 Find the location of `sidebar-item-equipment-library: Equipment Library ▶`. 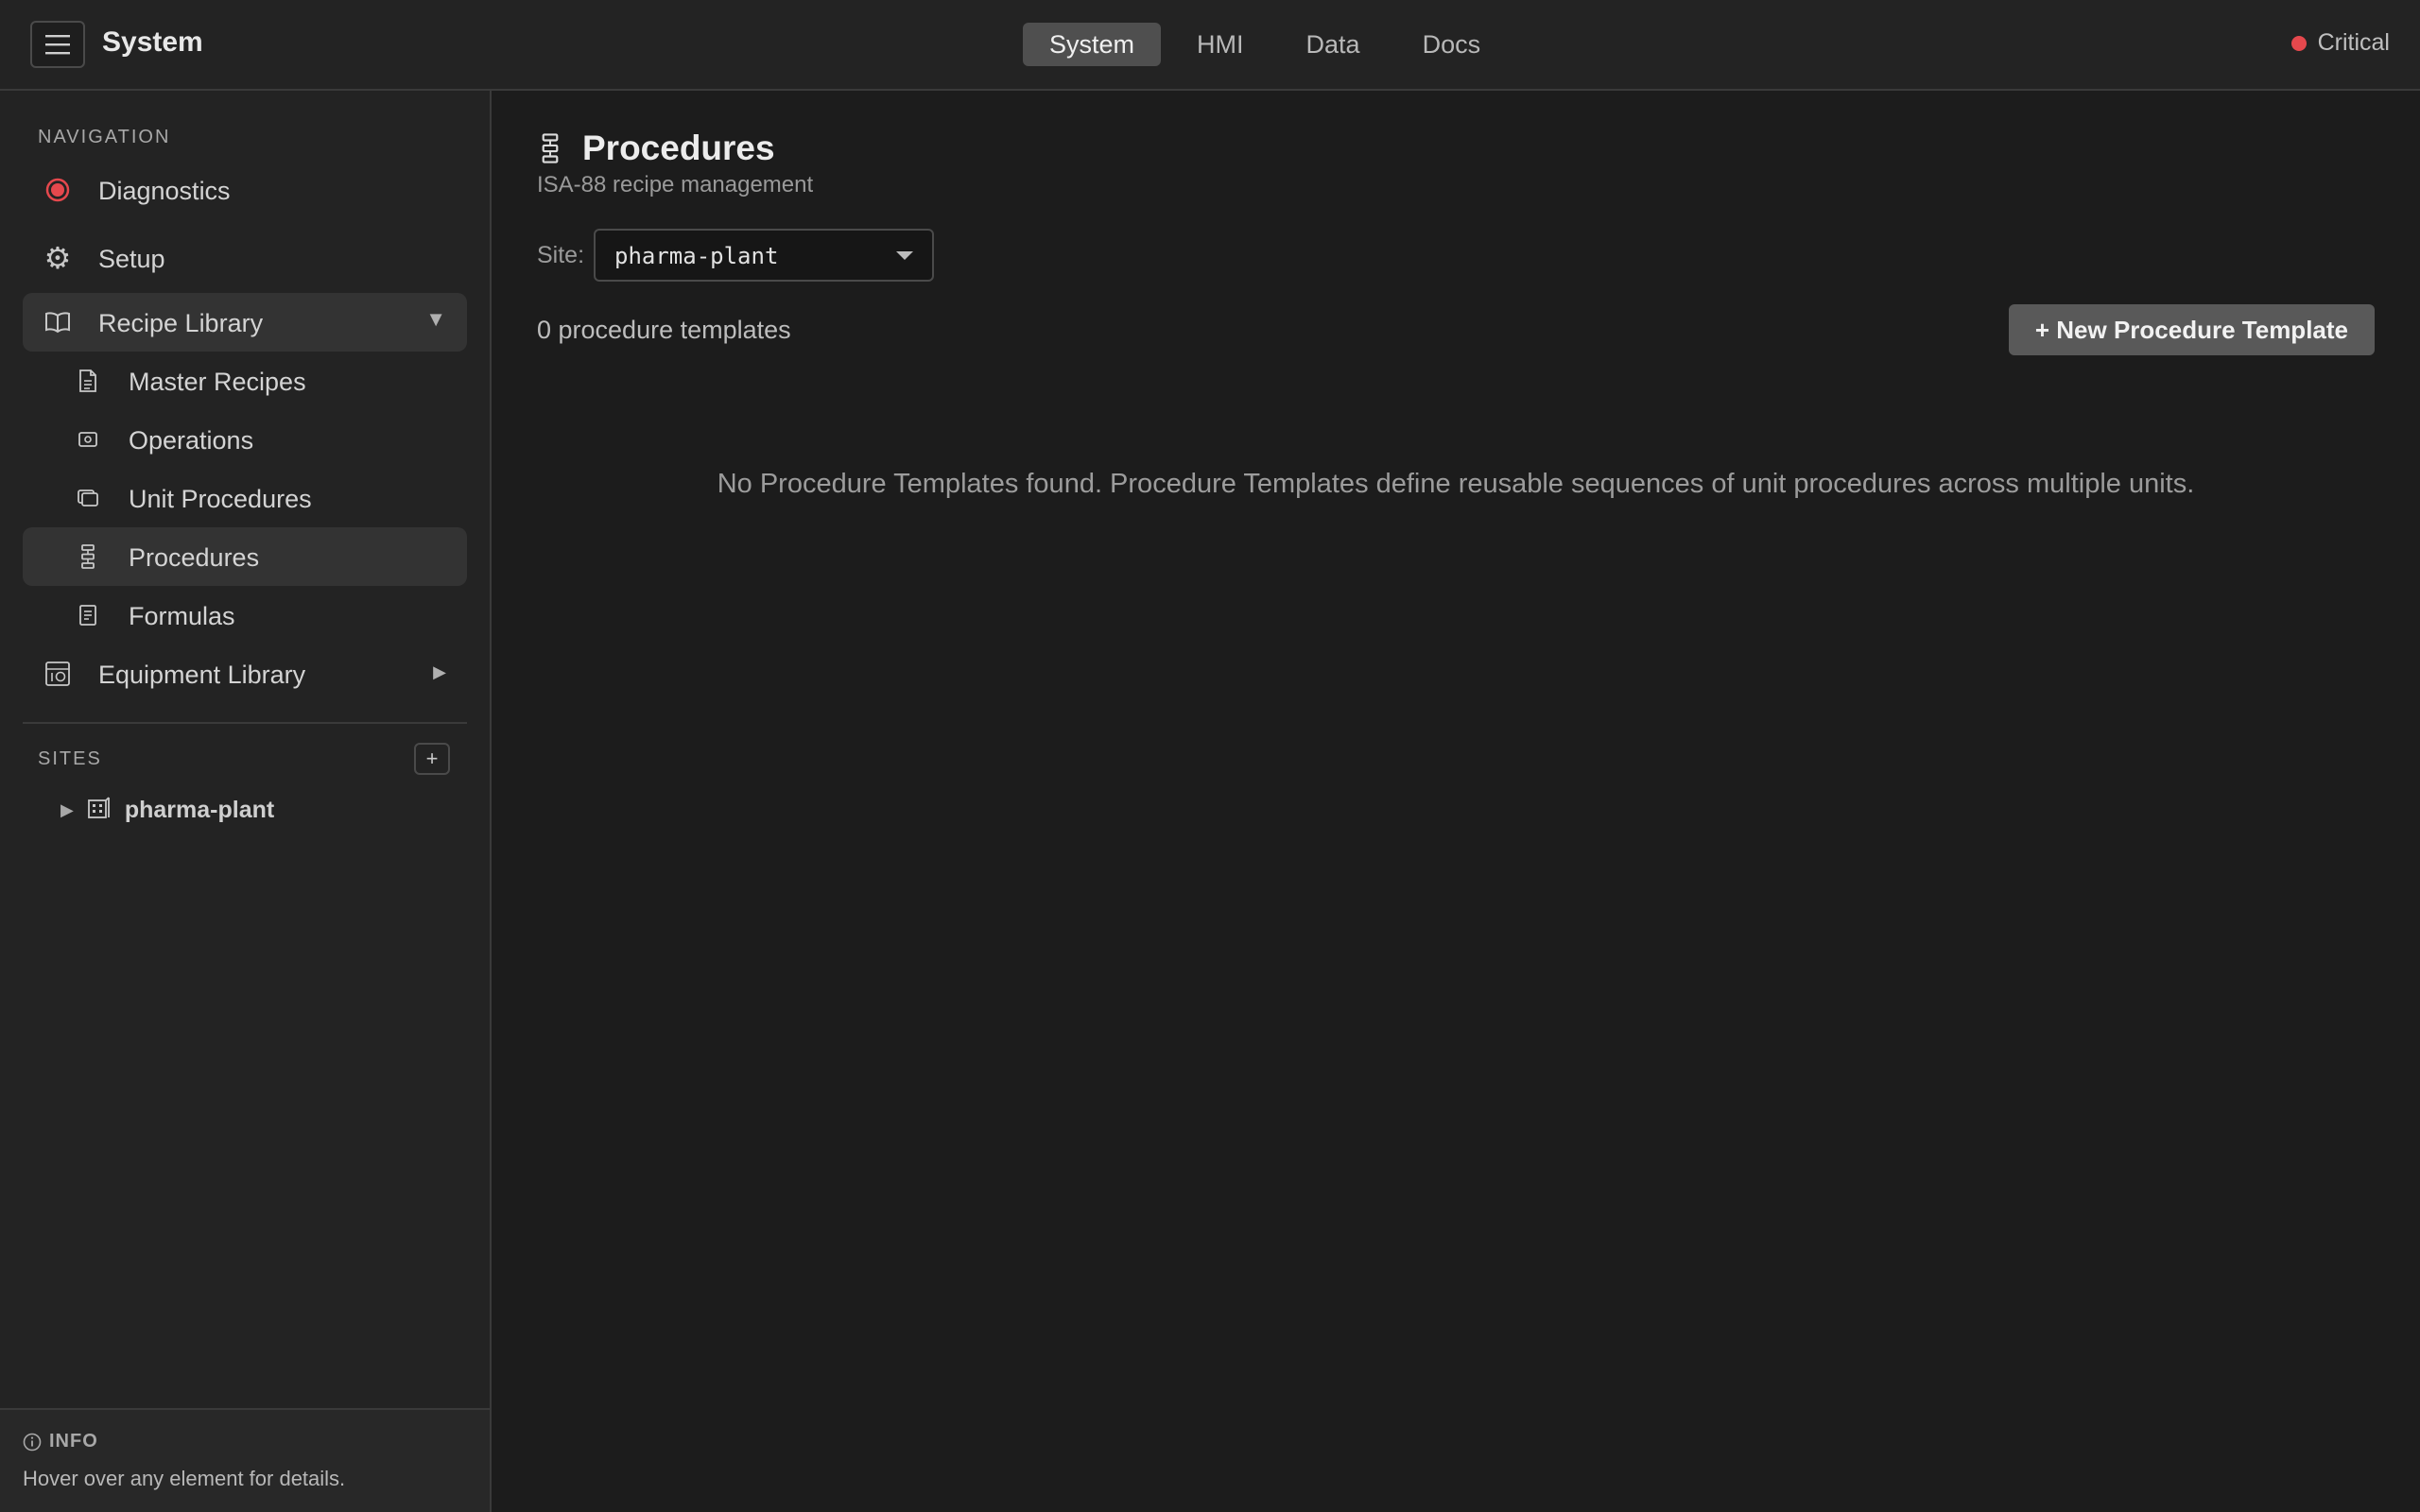

sidebar-item-equipment-library: Equipment Library ▶ is located at coordinates (245, 673).